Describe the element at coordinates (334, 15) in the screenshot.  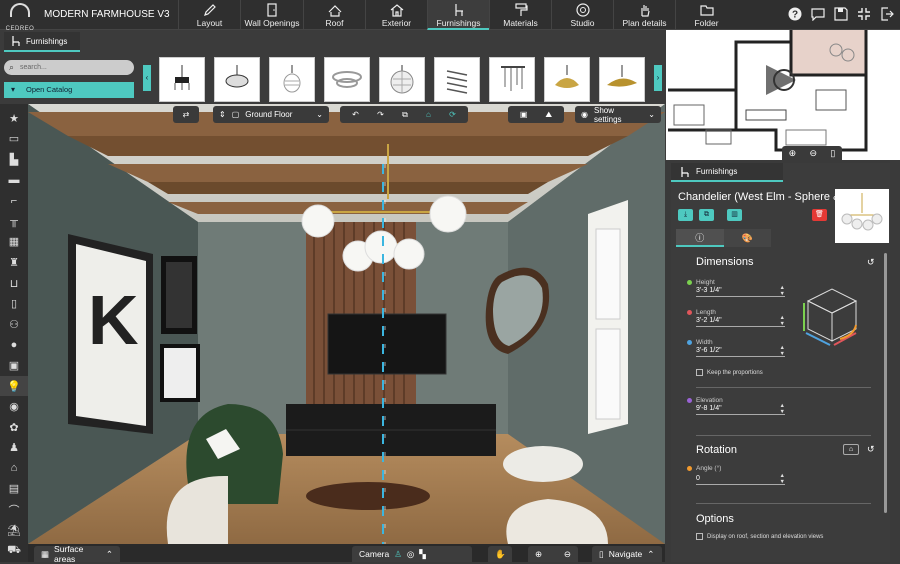
I see `tab-roof: Roof` at that location.